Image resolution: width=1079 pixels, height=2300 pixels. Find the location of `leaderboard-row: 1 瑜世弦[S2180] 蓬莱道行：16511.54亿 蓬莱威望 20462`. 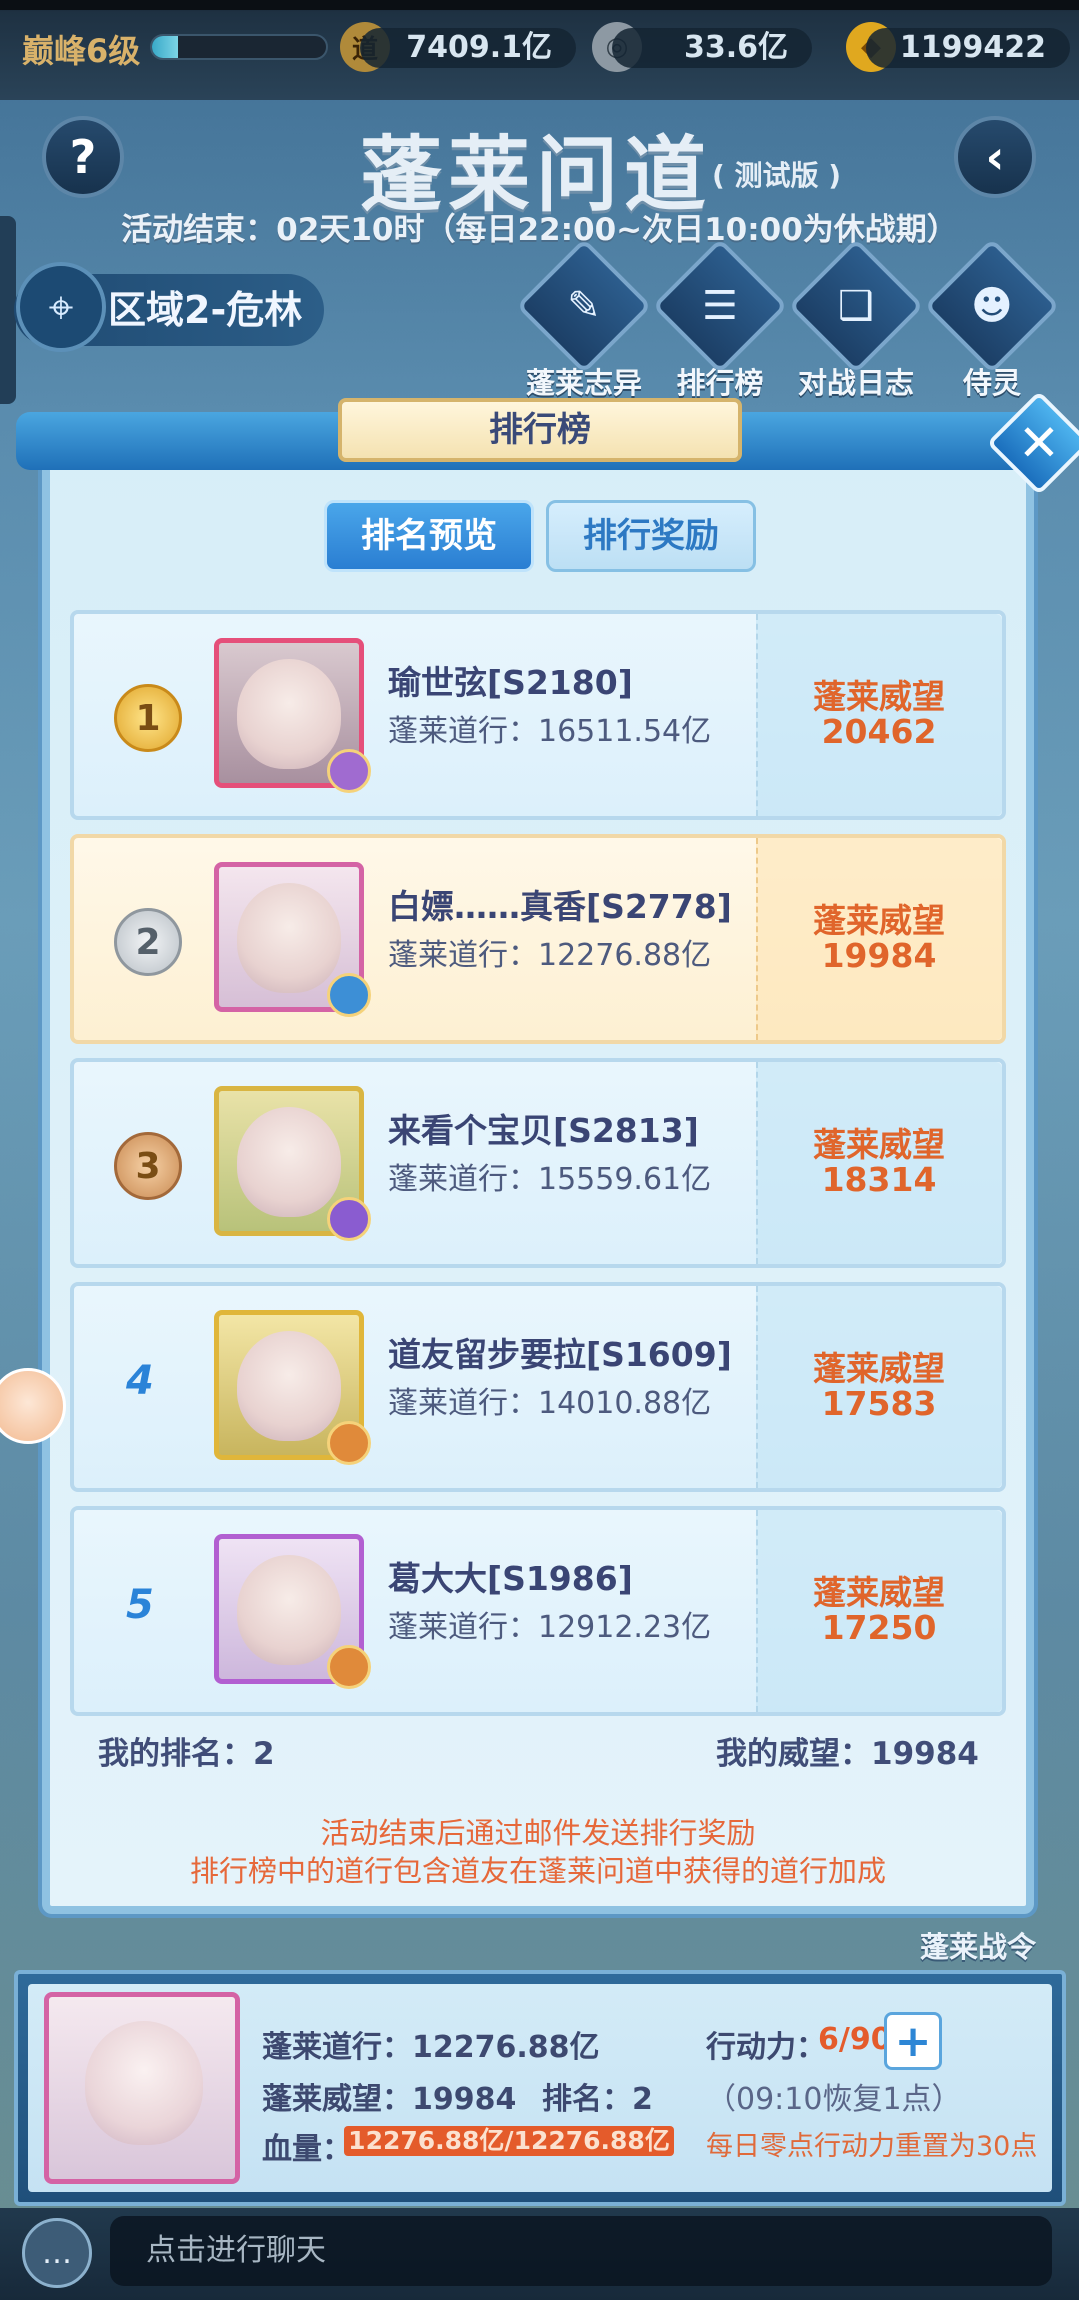

leaderboard-row: 1 瑜世弦[S2180] 蓬莱道行：16511.54亿 蓬莱威望 20462 is located at coordinates (538, 715).